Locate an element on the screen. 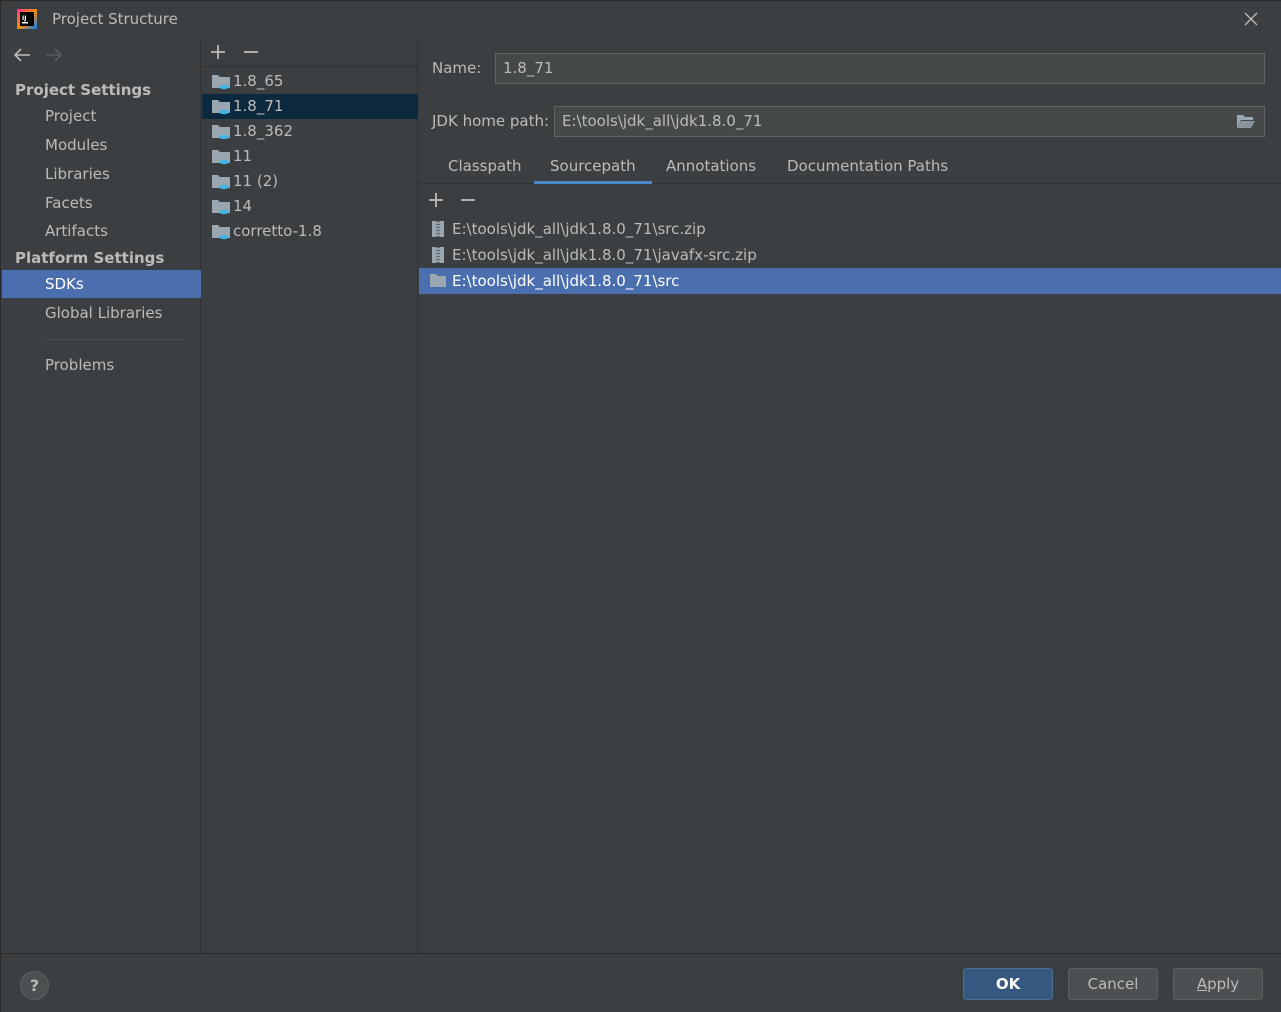 Image resolution: width=1281 pixels, height=1012 pixels. sidebar-item-facets: Facets is located at coordinates (101, 203).